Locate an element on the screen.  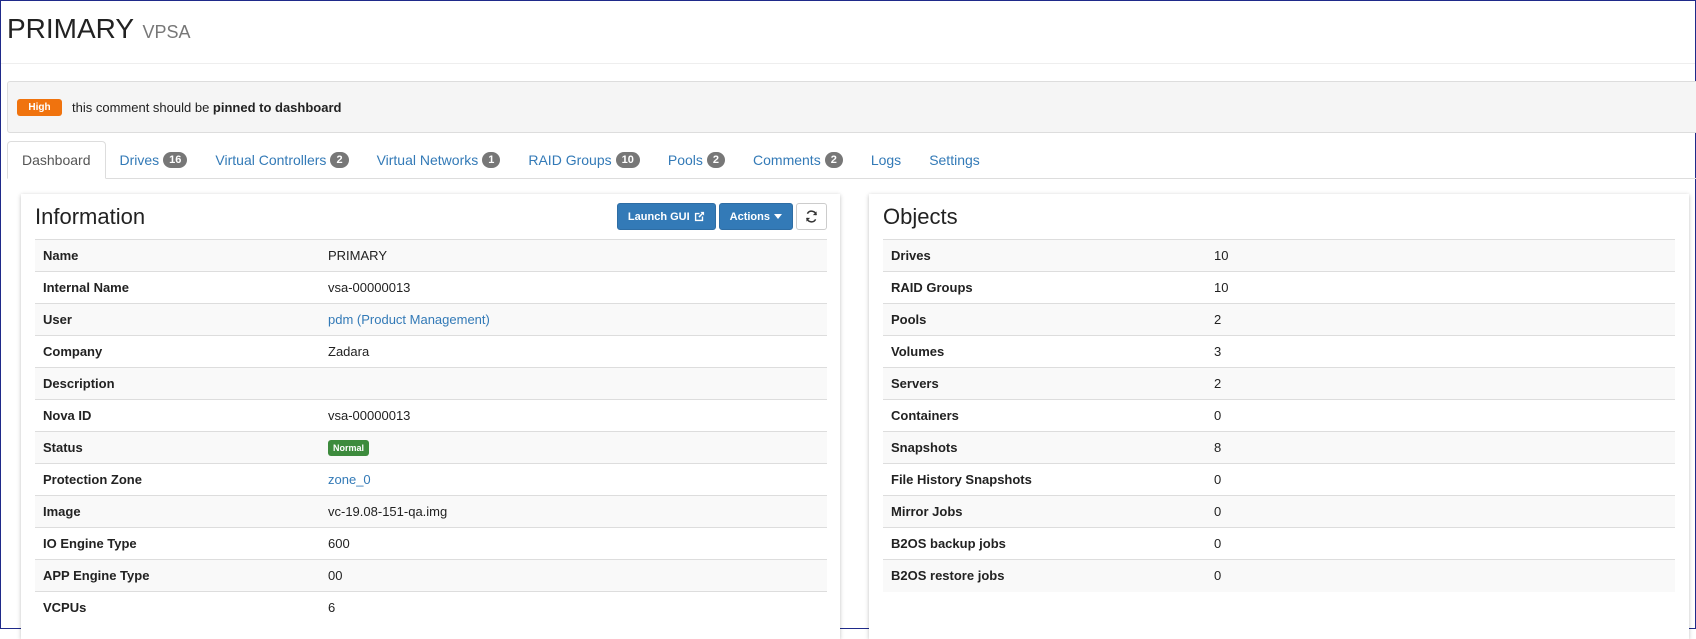
refresh-button is located at coordinates (811, 216).